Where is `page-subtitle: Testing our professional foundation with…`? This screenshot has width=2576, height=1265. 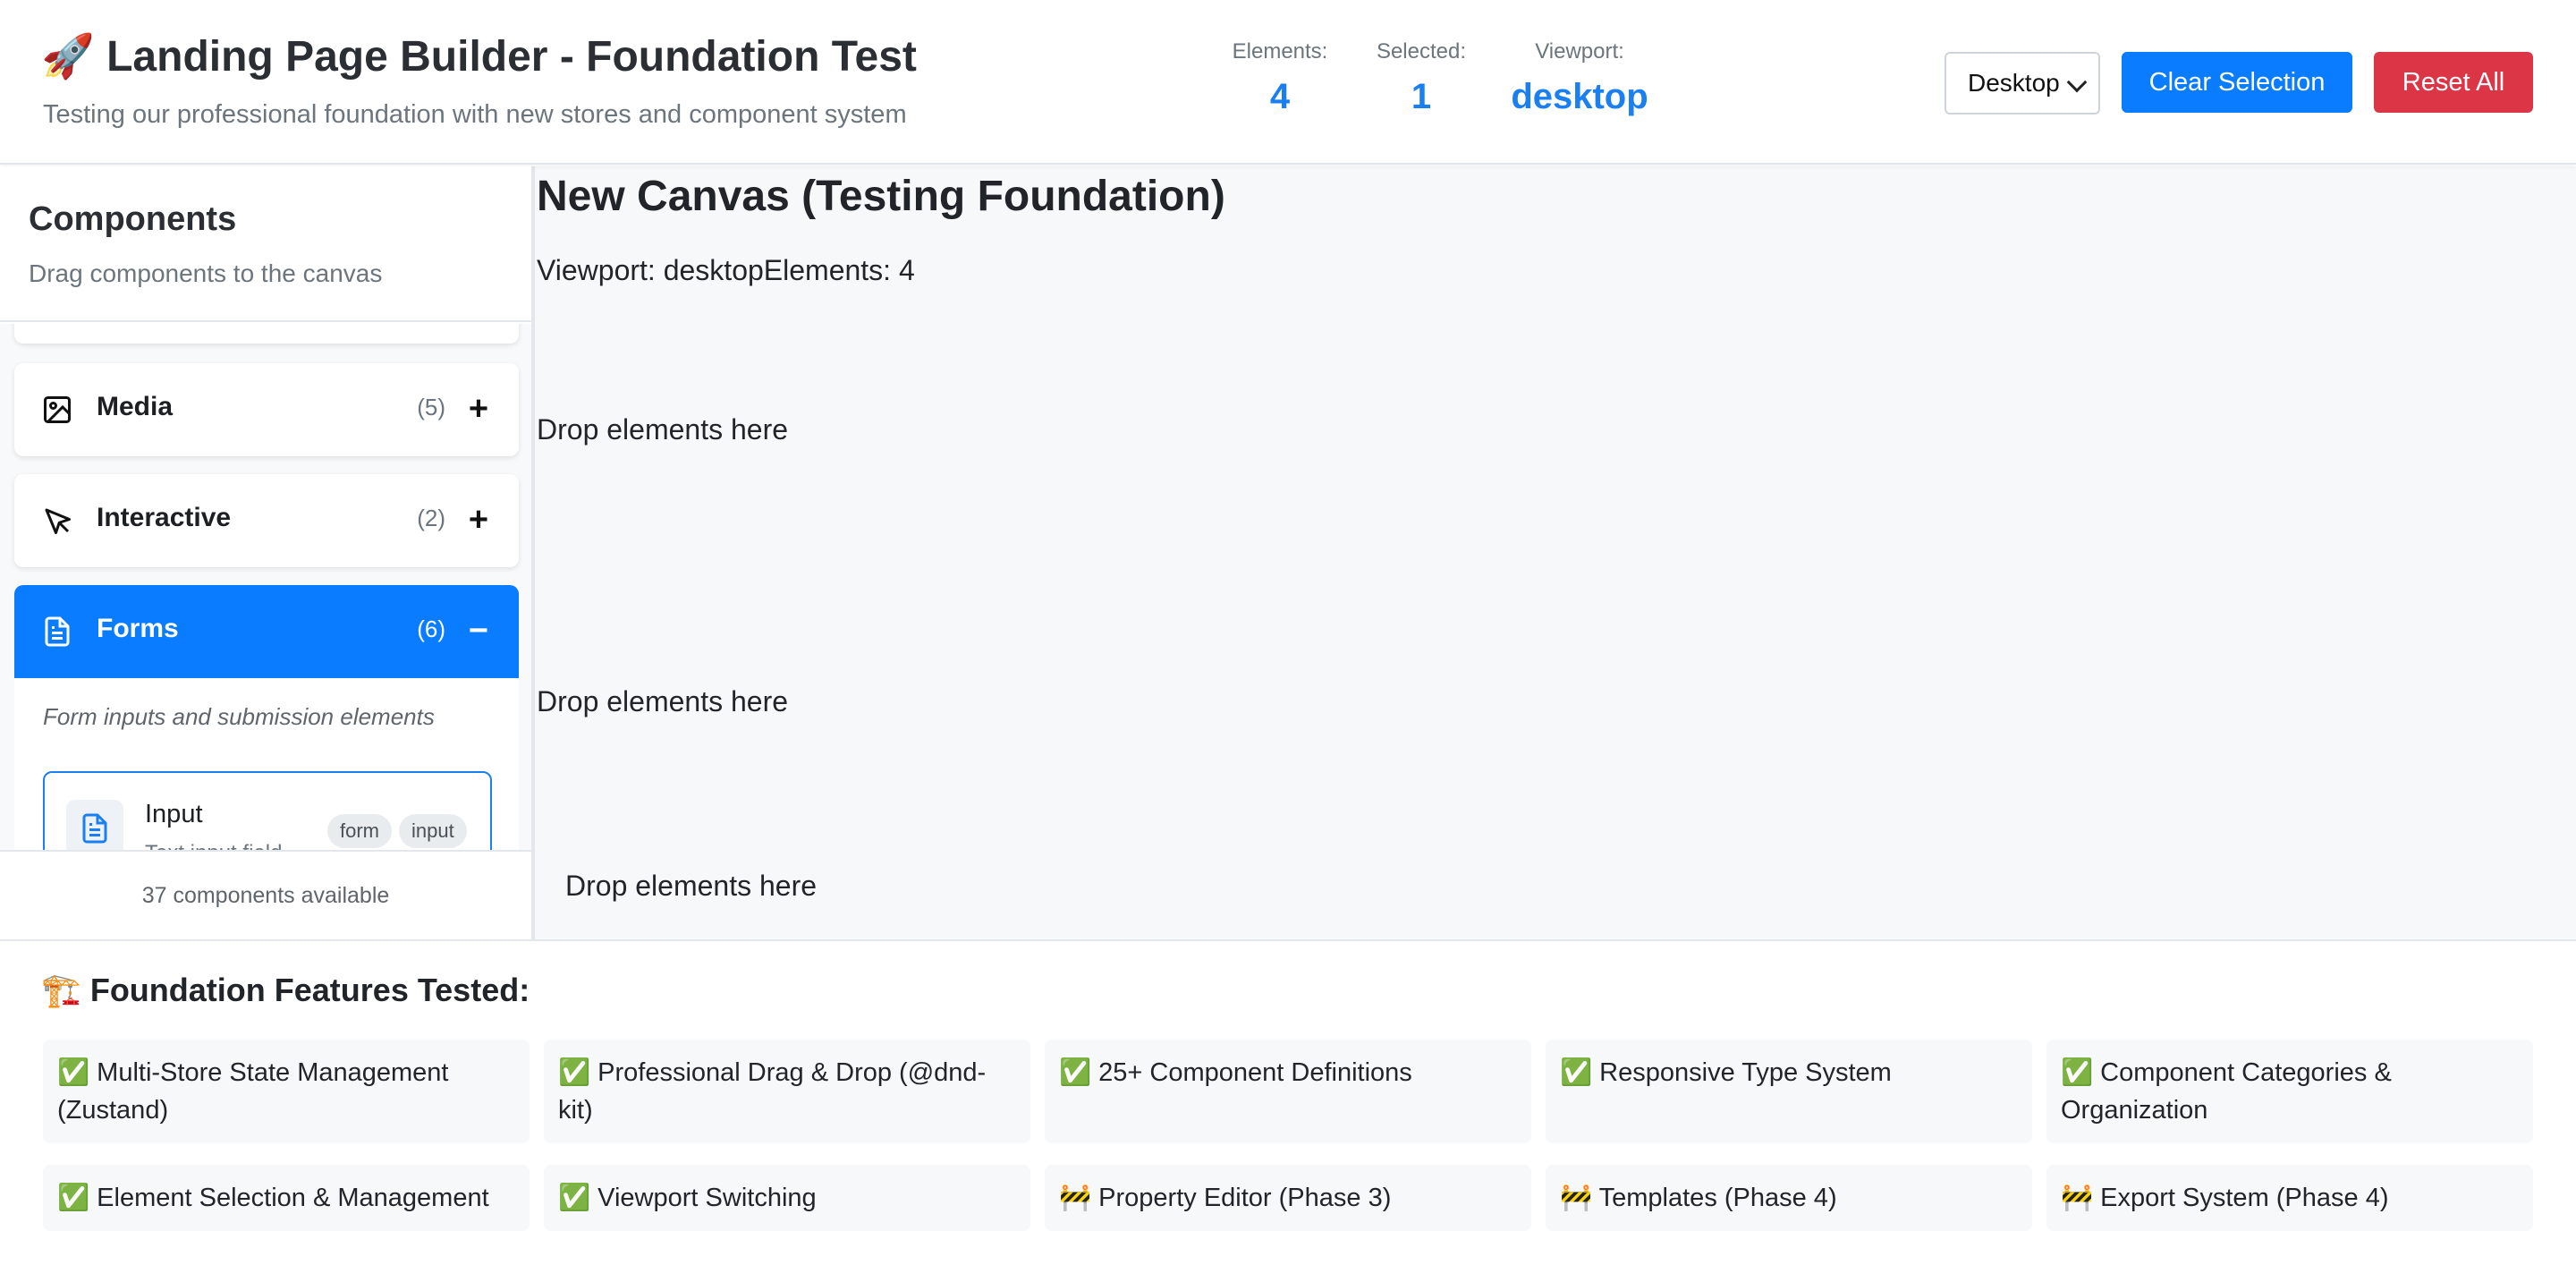
page-subtitle: Testing our professional foundation with… is located at coordinates (475, 114).